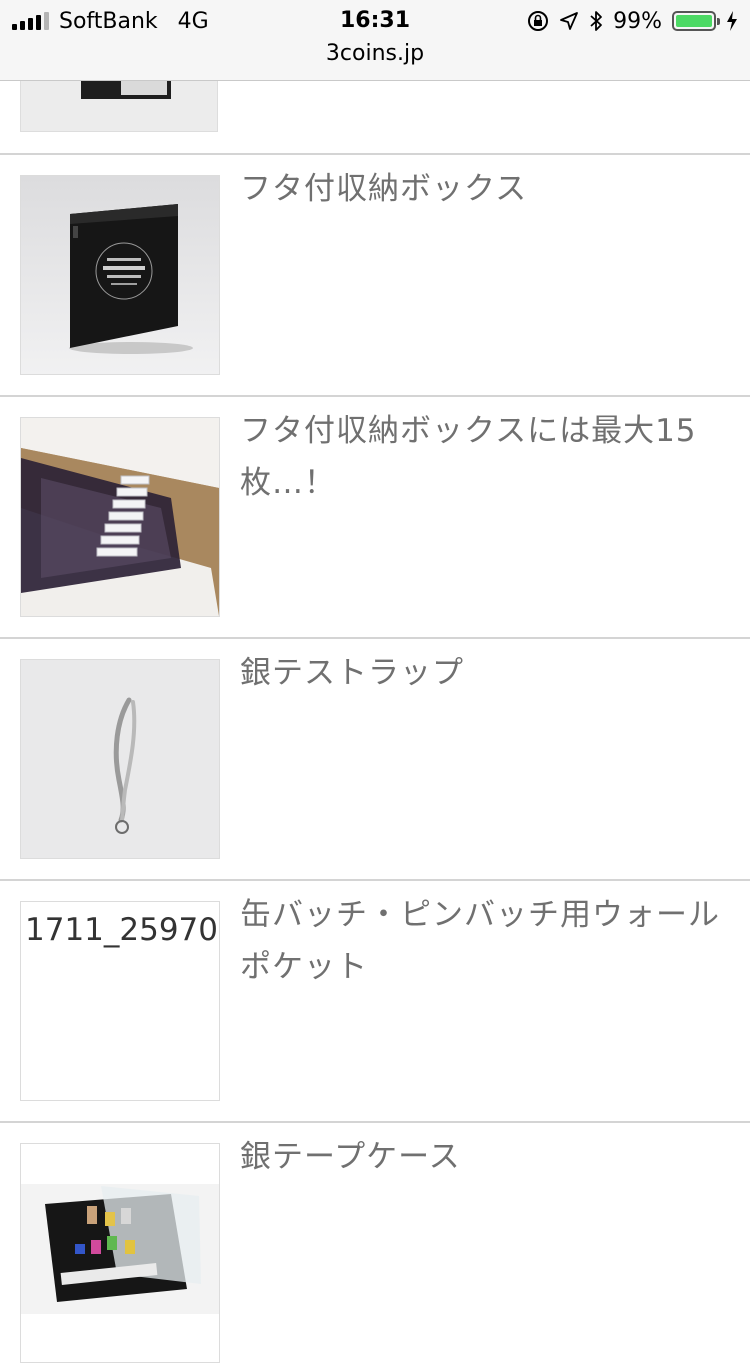  Describe the element at coordinates (485, 189) in the screenshot. I see `product-title: フタ付収納ボックス` at that location.